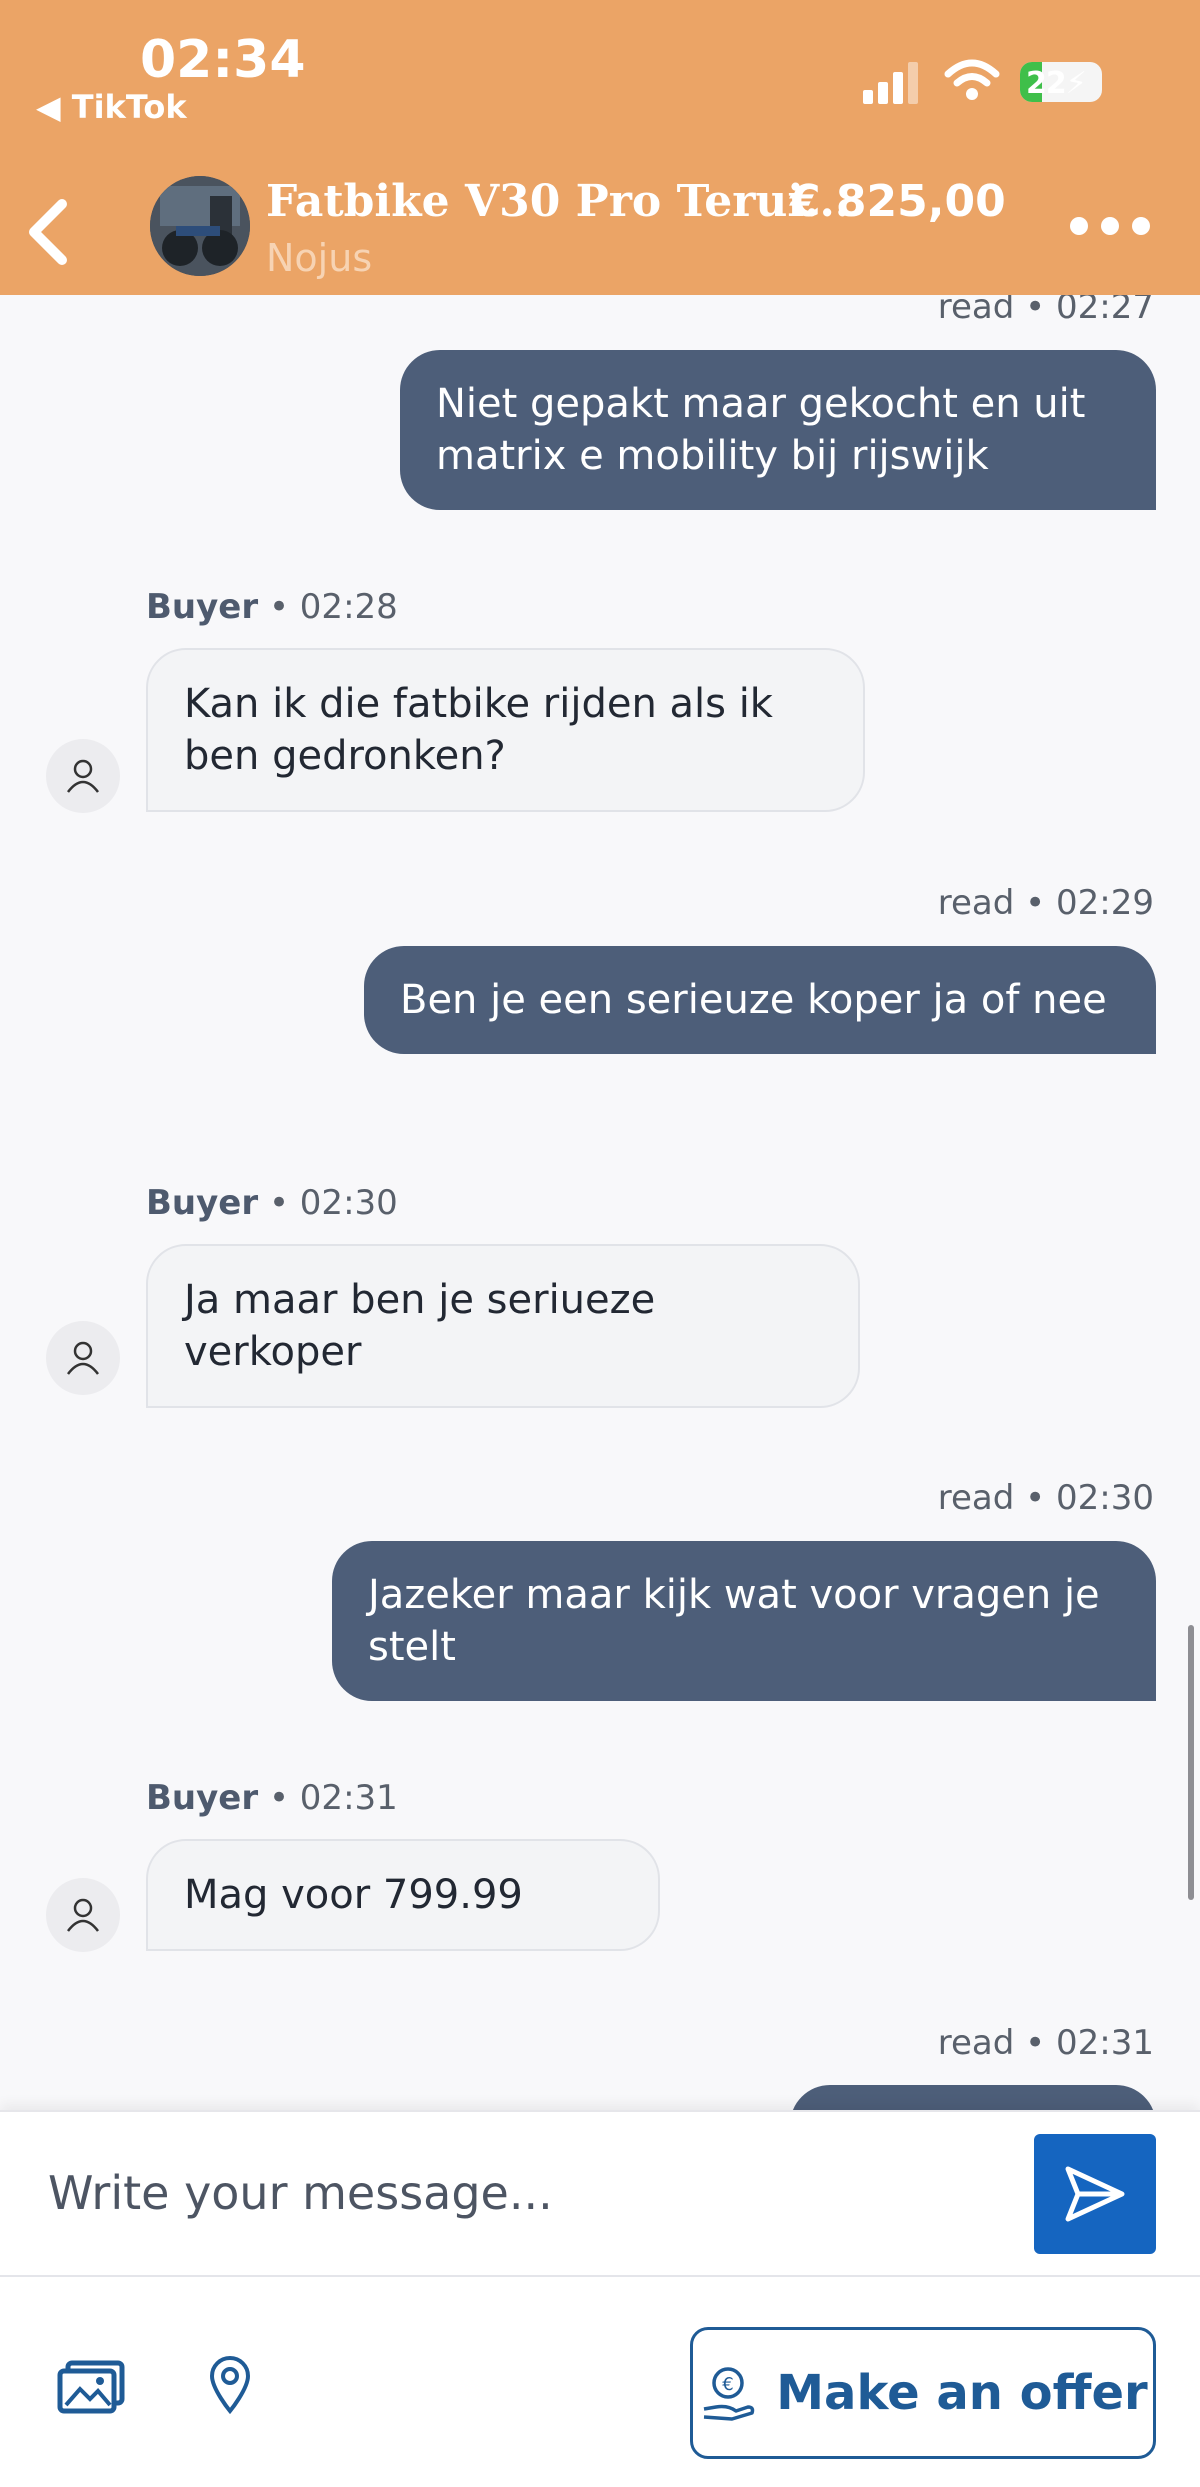  I want to click on cellular-signal-icon, so click(890, 83).